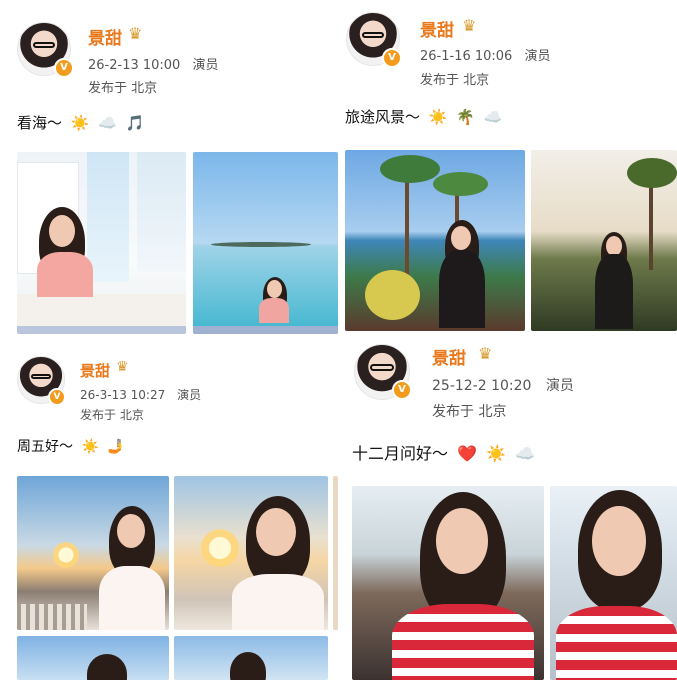 This screenshot has width=677, height=680. What do you see at coordinates (134, 65) in the screenshot?
I see `timestamp: 26-2-13 10:00` at bounding box center [134, 65].